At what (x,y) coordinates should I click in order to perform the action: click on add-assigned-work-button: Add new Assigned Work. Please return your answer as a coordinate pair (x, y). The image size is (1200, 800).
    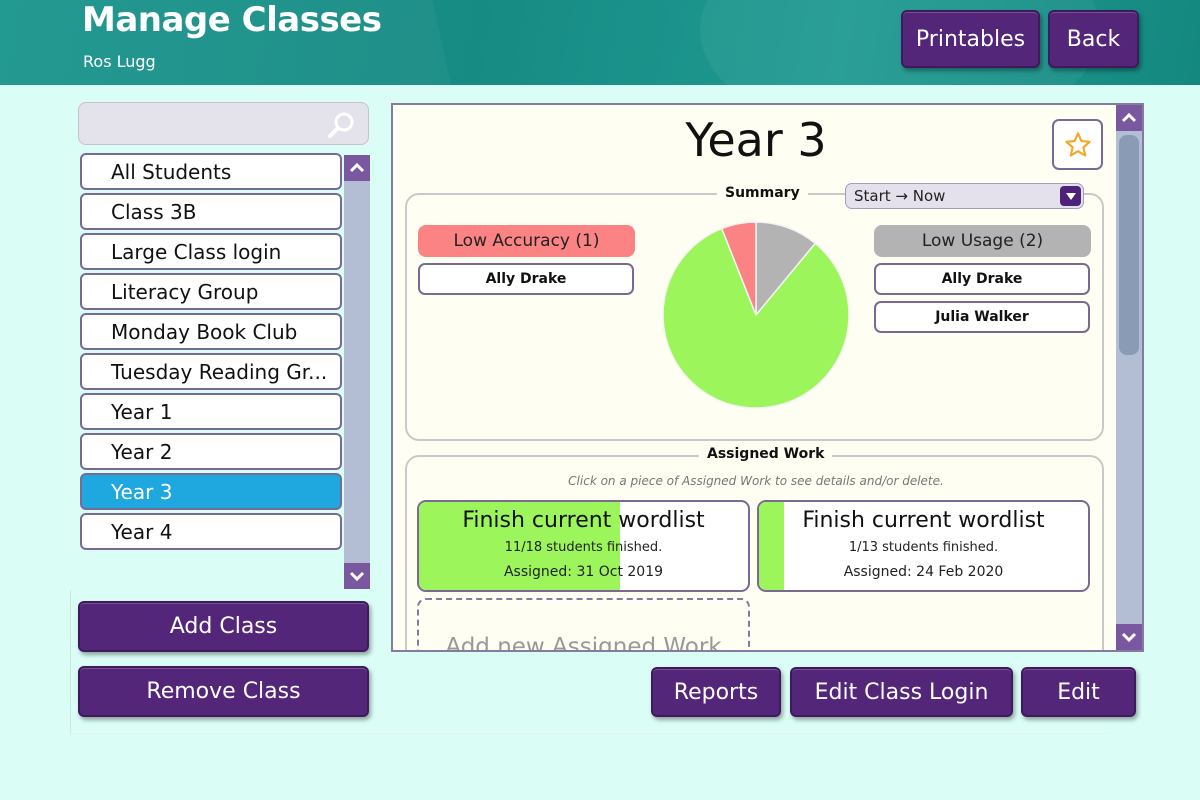
    Looking at the image, I should click on (583, 625).